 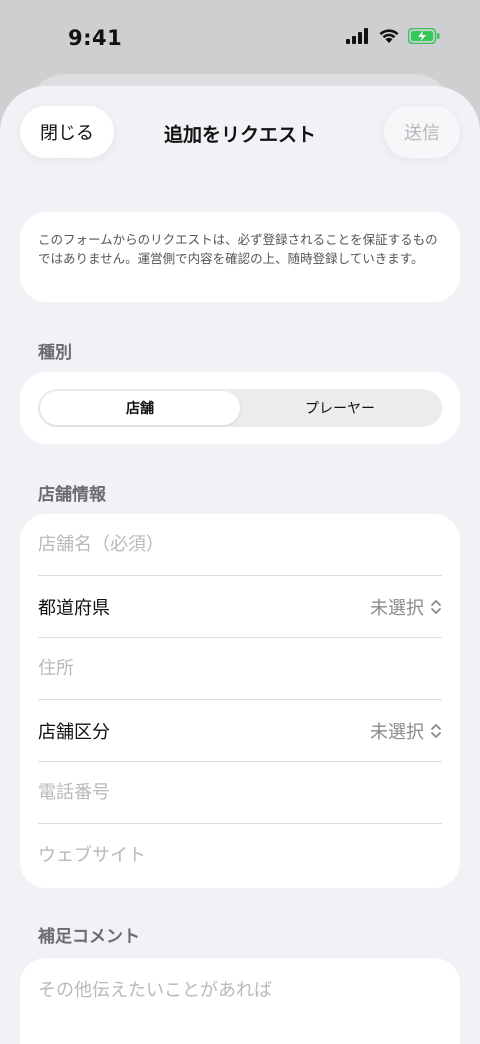 I want to click on battery-charging-icon, so click(x=424, y=36).